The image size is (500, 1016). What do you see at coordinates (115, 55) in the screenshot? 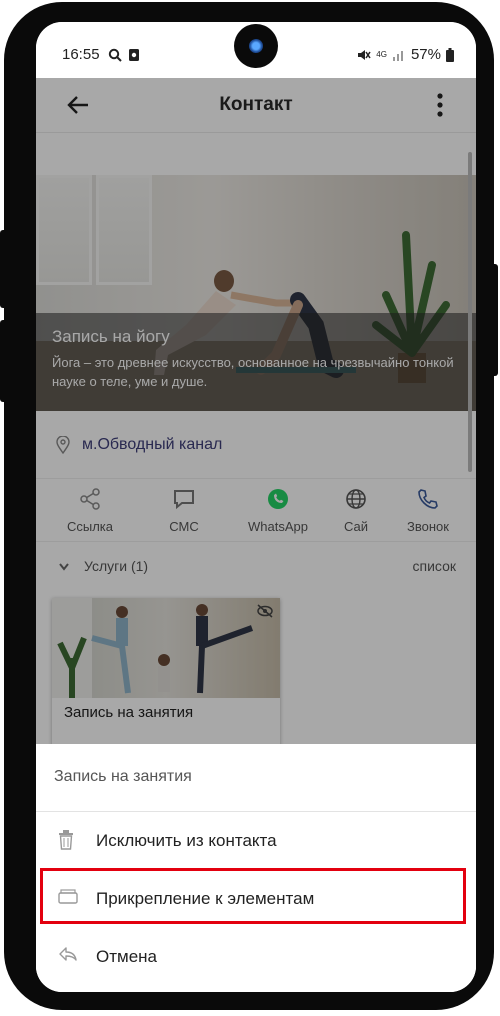
I see `search-icon` at bounding box center [115, 55].